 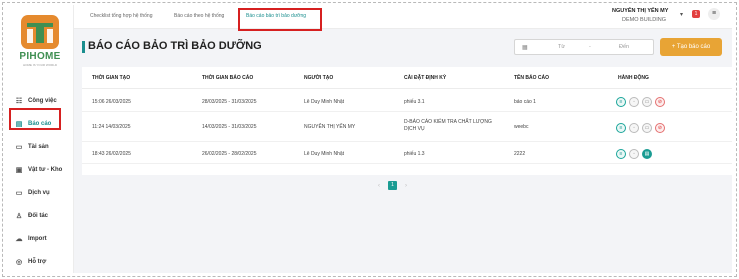 I want to click on sidebar-item-label: Hỗ trợ, so click(x=37, y=262).